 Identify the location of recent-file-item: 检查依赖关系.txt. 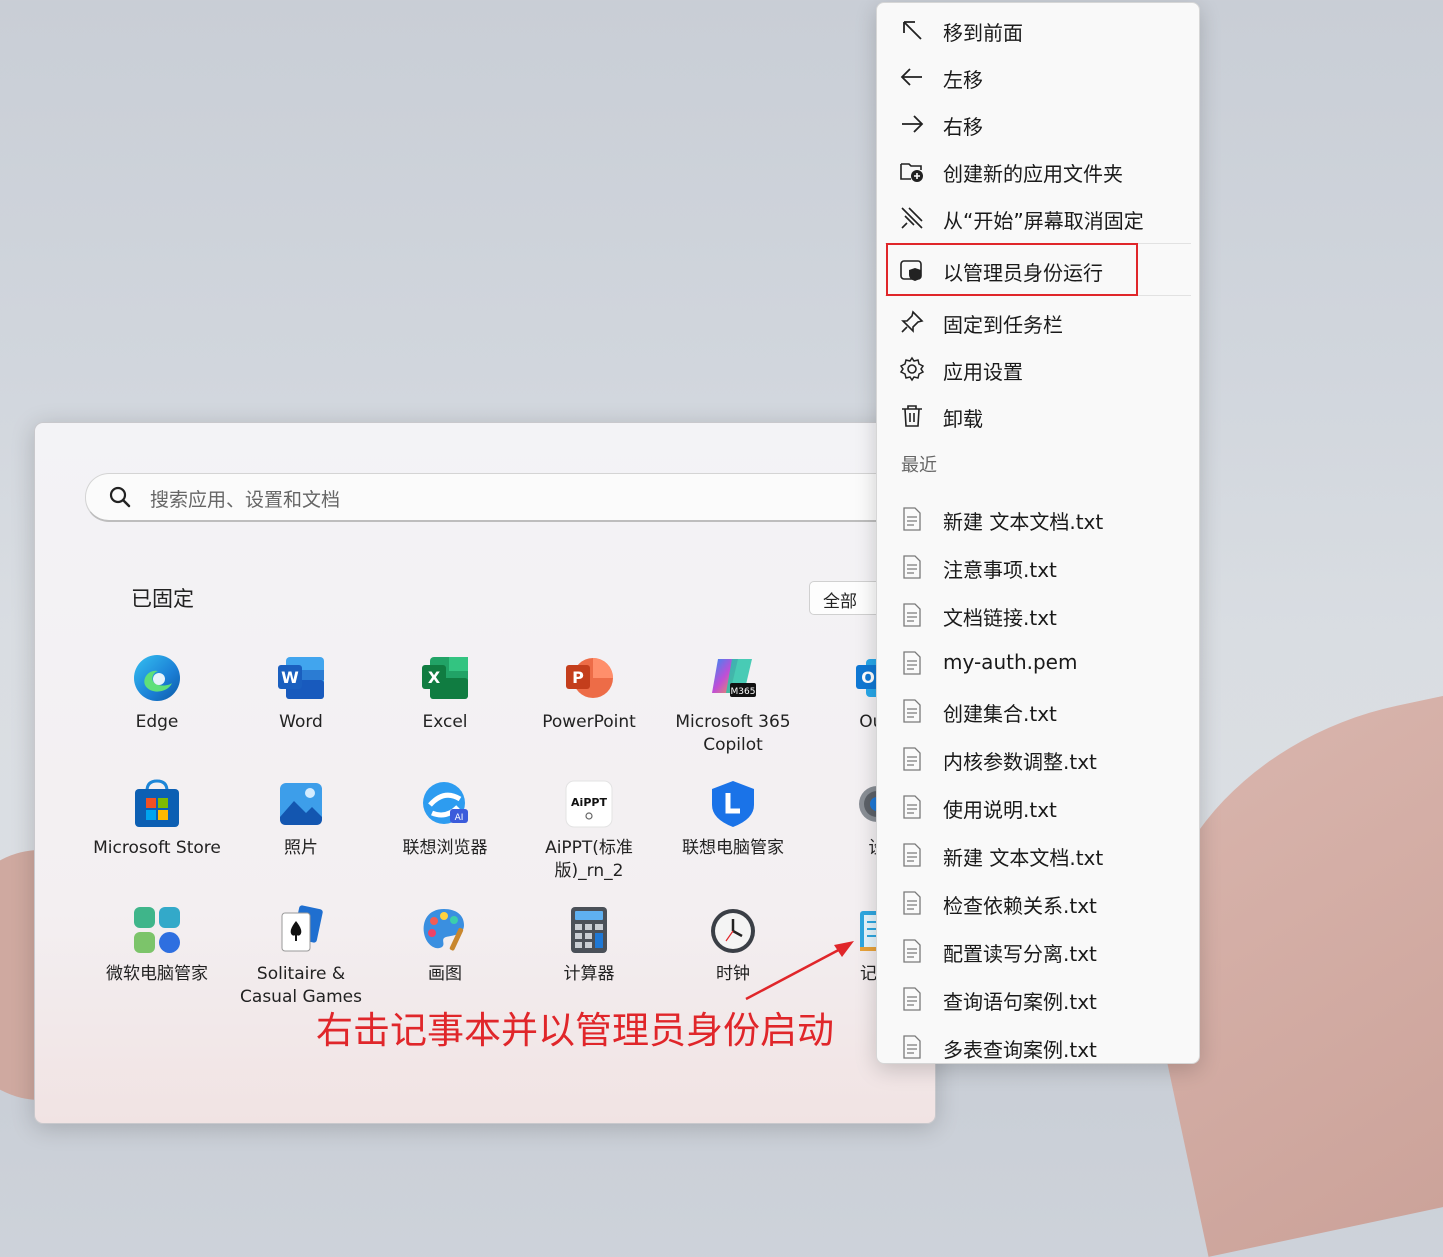
(1038, 903).